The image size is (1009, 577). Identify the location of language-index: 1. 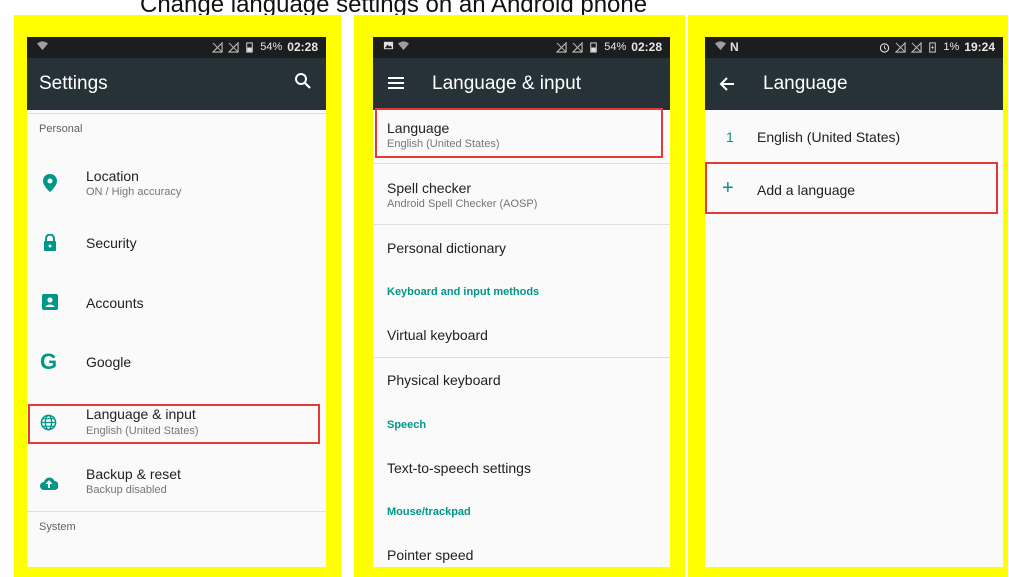
(730, 137).